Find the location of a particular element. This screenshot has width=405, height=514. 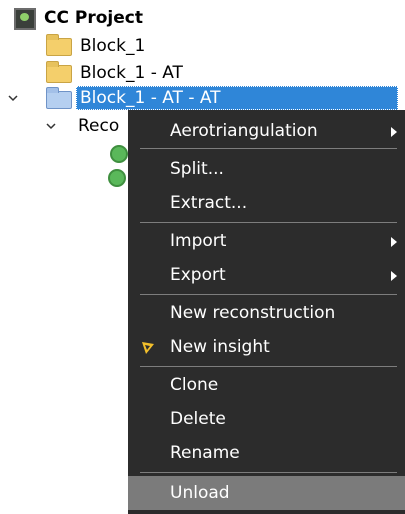

menu-item-new-reconstruction: New reconstruction is located at coordinates (266, 313).